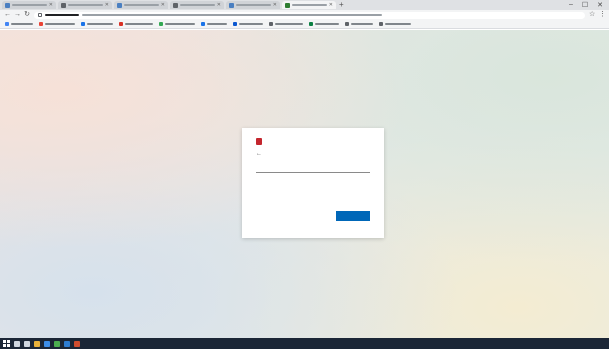 The height and width of the screenshot is (349, 609). What do you see at coordinates (304, 24) in the screenshot?
I see `bookmarks-bar` at bounding box center [304, 24].